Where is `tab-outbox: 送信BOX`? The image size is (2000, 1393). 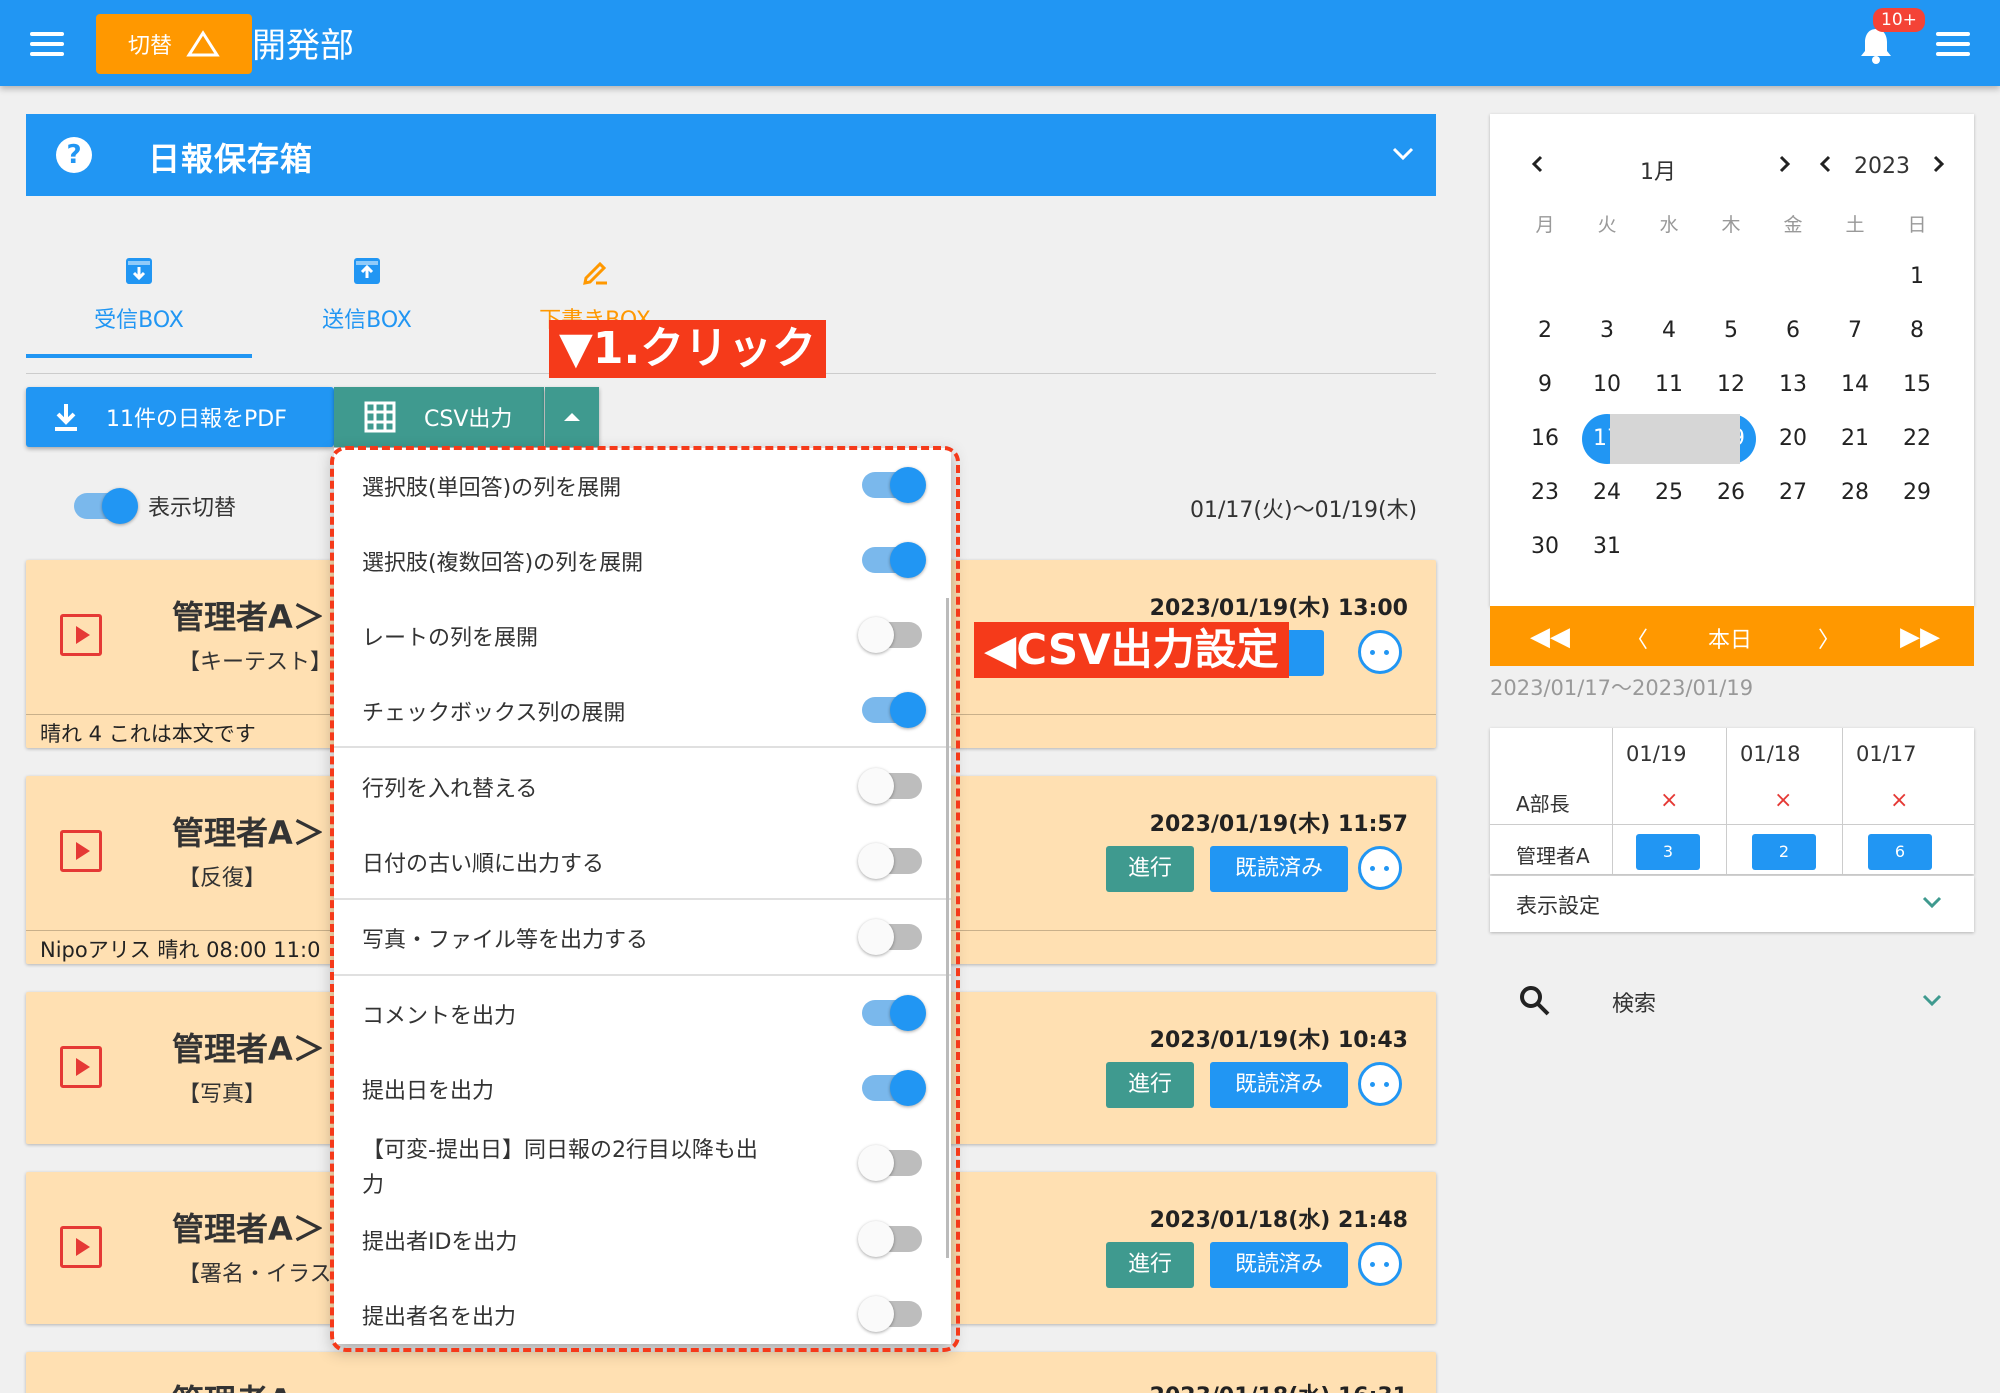
tab-outbox: 送信BOX is located at coordinates (367, 295).